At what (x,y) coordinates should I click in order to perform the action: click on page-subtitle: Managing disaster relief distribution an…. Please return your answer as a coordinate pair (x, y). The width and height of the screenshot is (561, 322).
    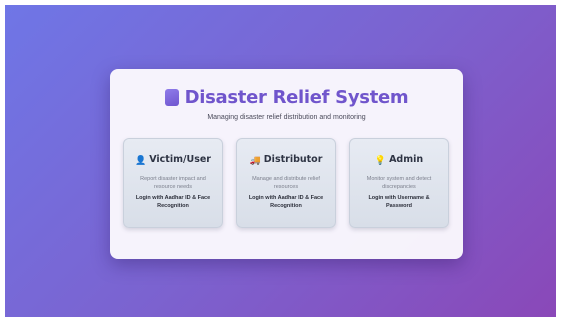
    Looking at the image, I should click on (286, 117).